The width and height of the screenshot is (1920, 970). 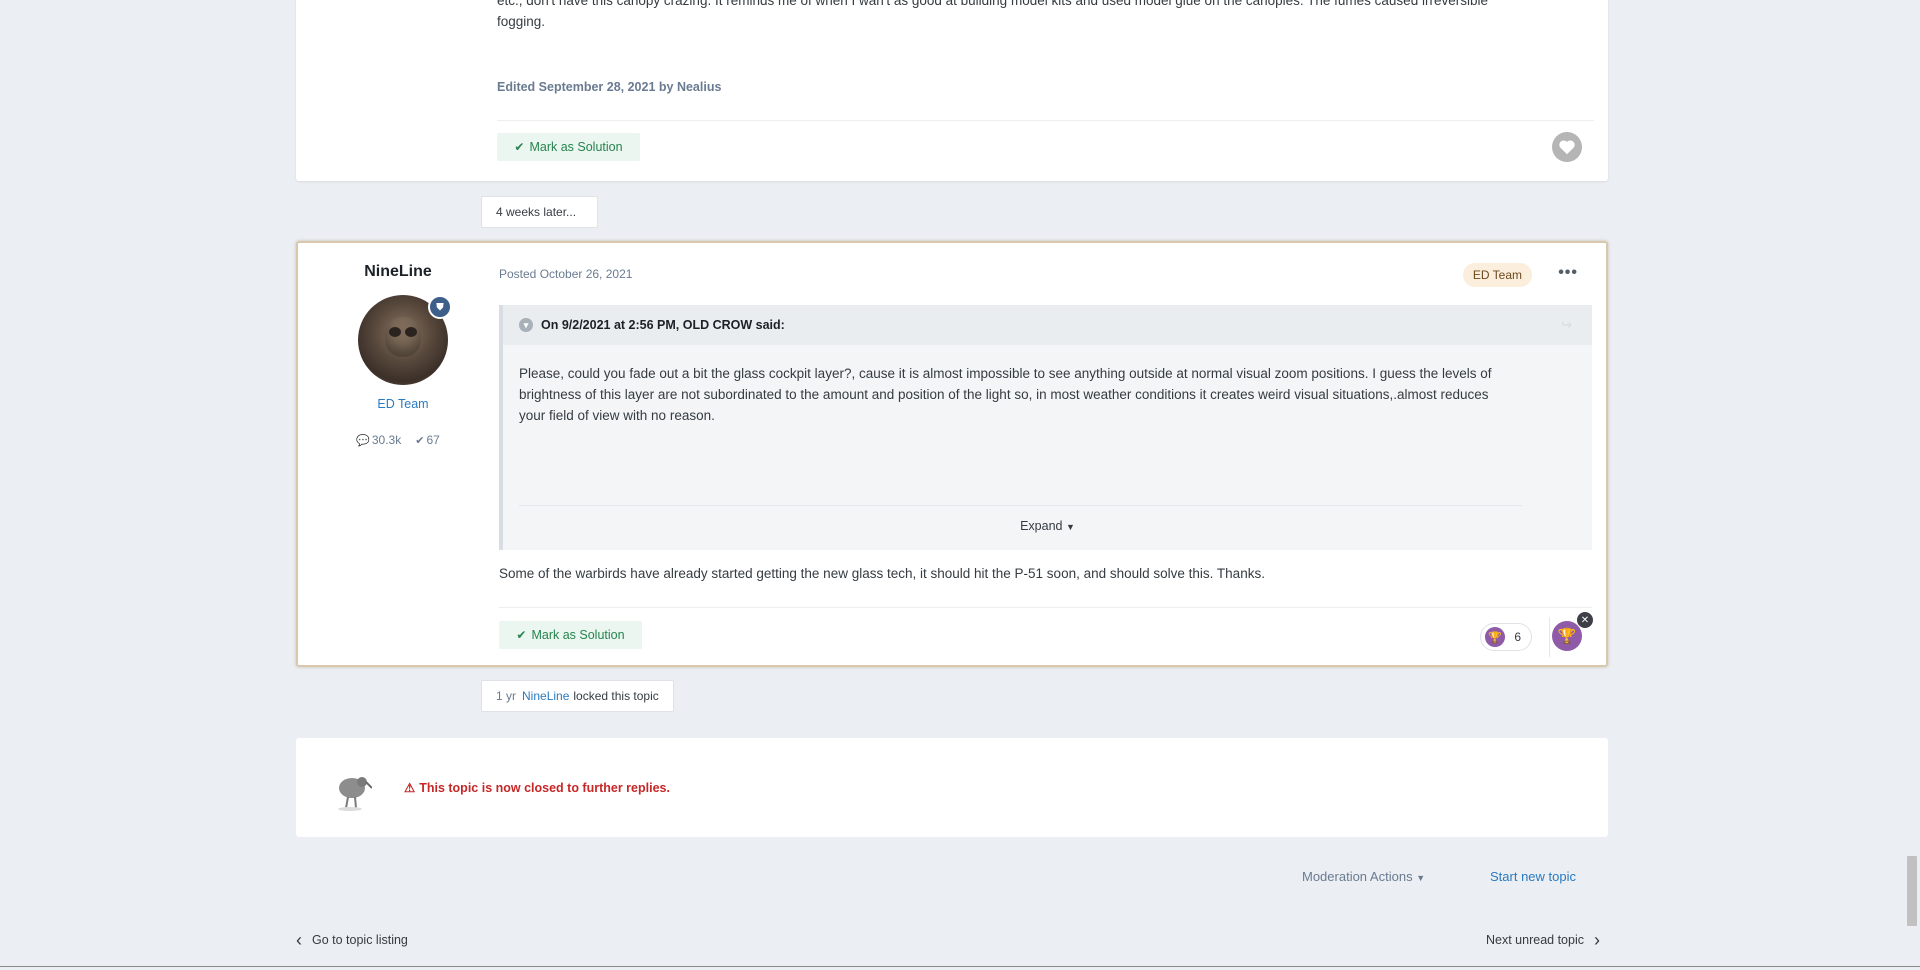 I want to click on more-options-icon: •••, so click(x=1568, y=273).